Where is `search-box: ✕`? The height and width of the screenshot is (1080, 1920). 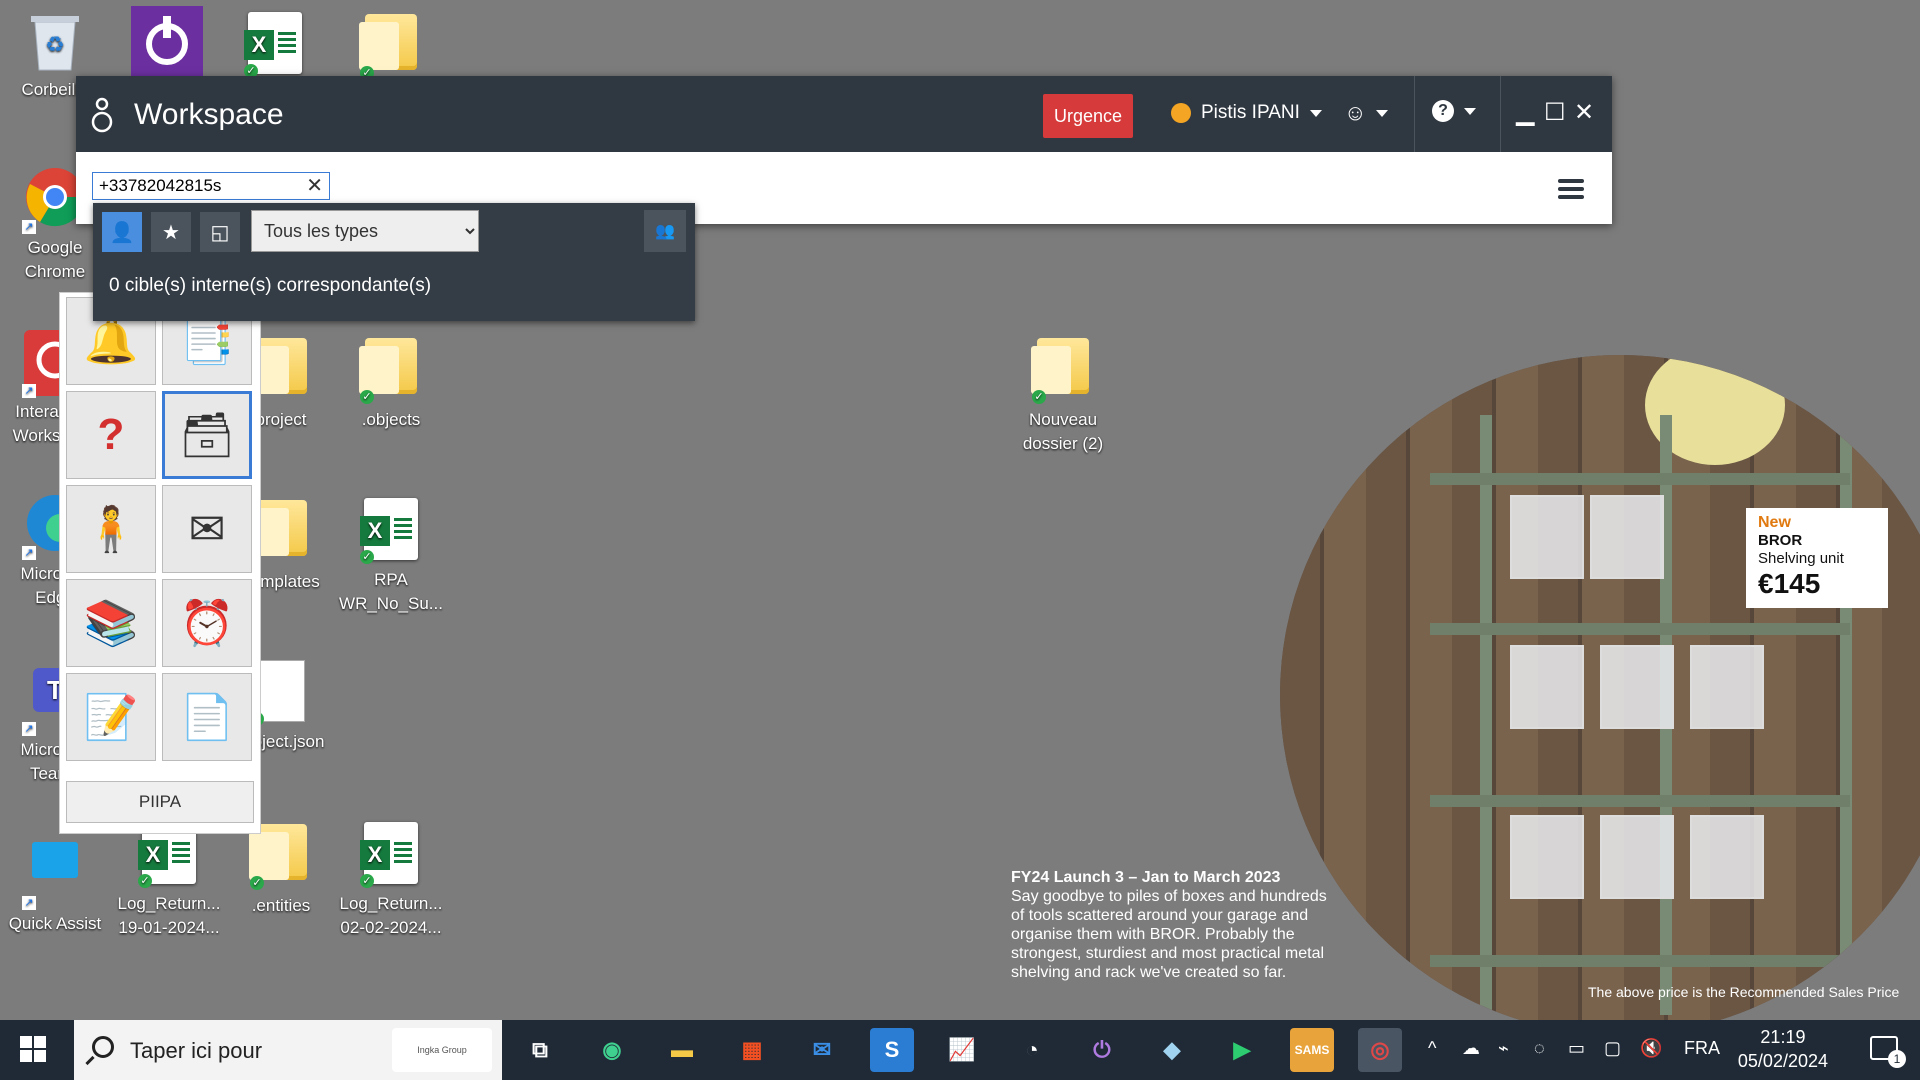 search-box: ✕ is located at coordinates (211, 186).